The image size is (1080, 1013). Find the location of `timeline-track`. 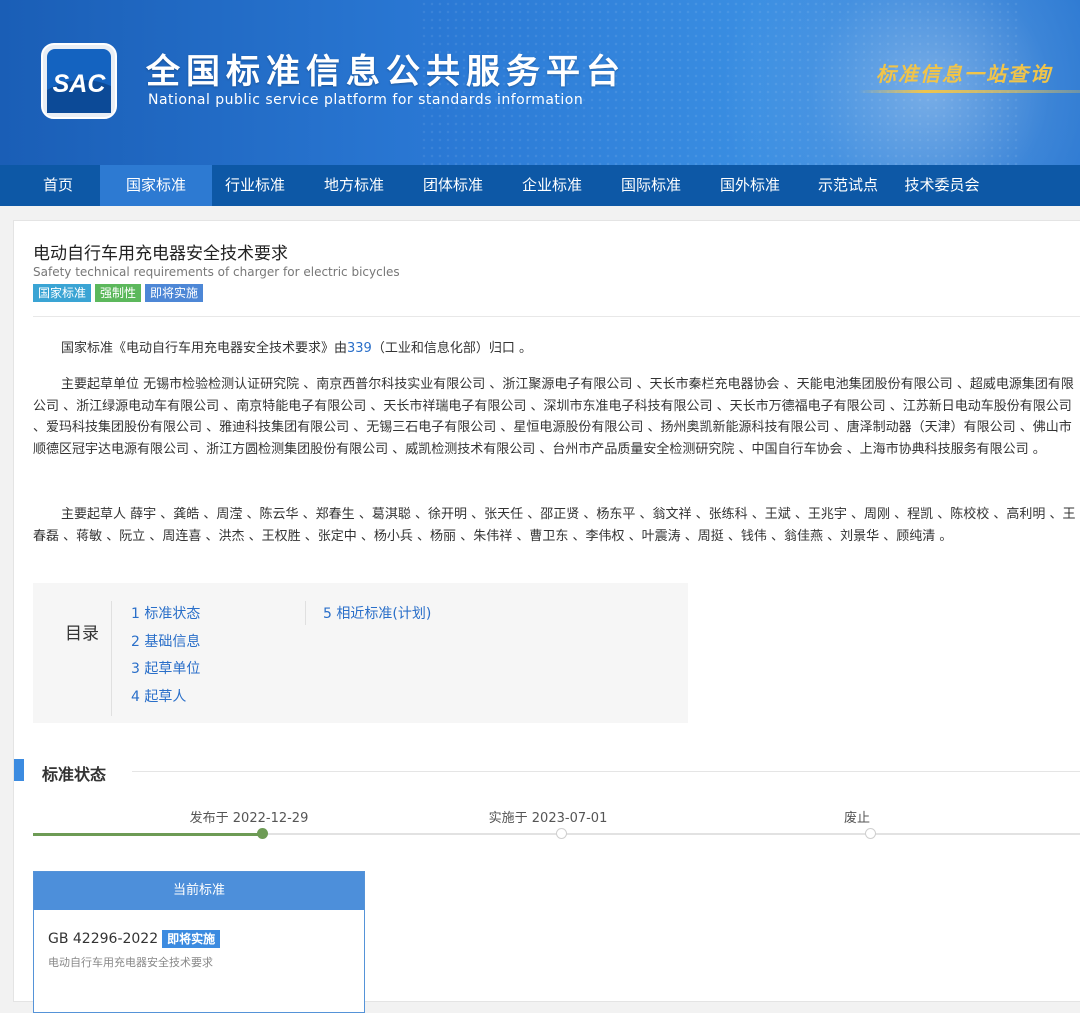

timeline-track is located at coordinates (671, 834).